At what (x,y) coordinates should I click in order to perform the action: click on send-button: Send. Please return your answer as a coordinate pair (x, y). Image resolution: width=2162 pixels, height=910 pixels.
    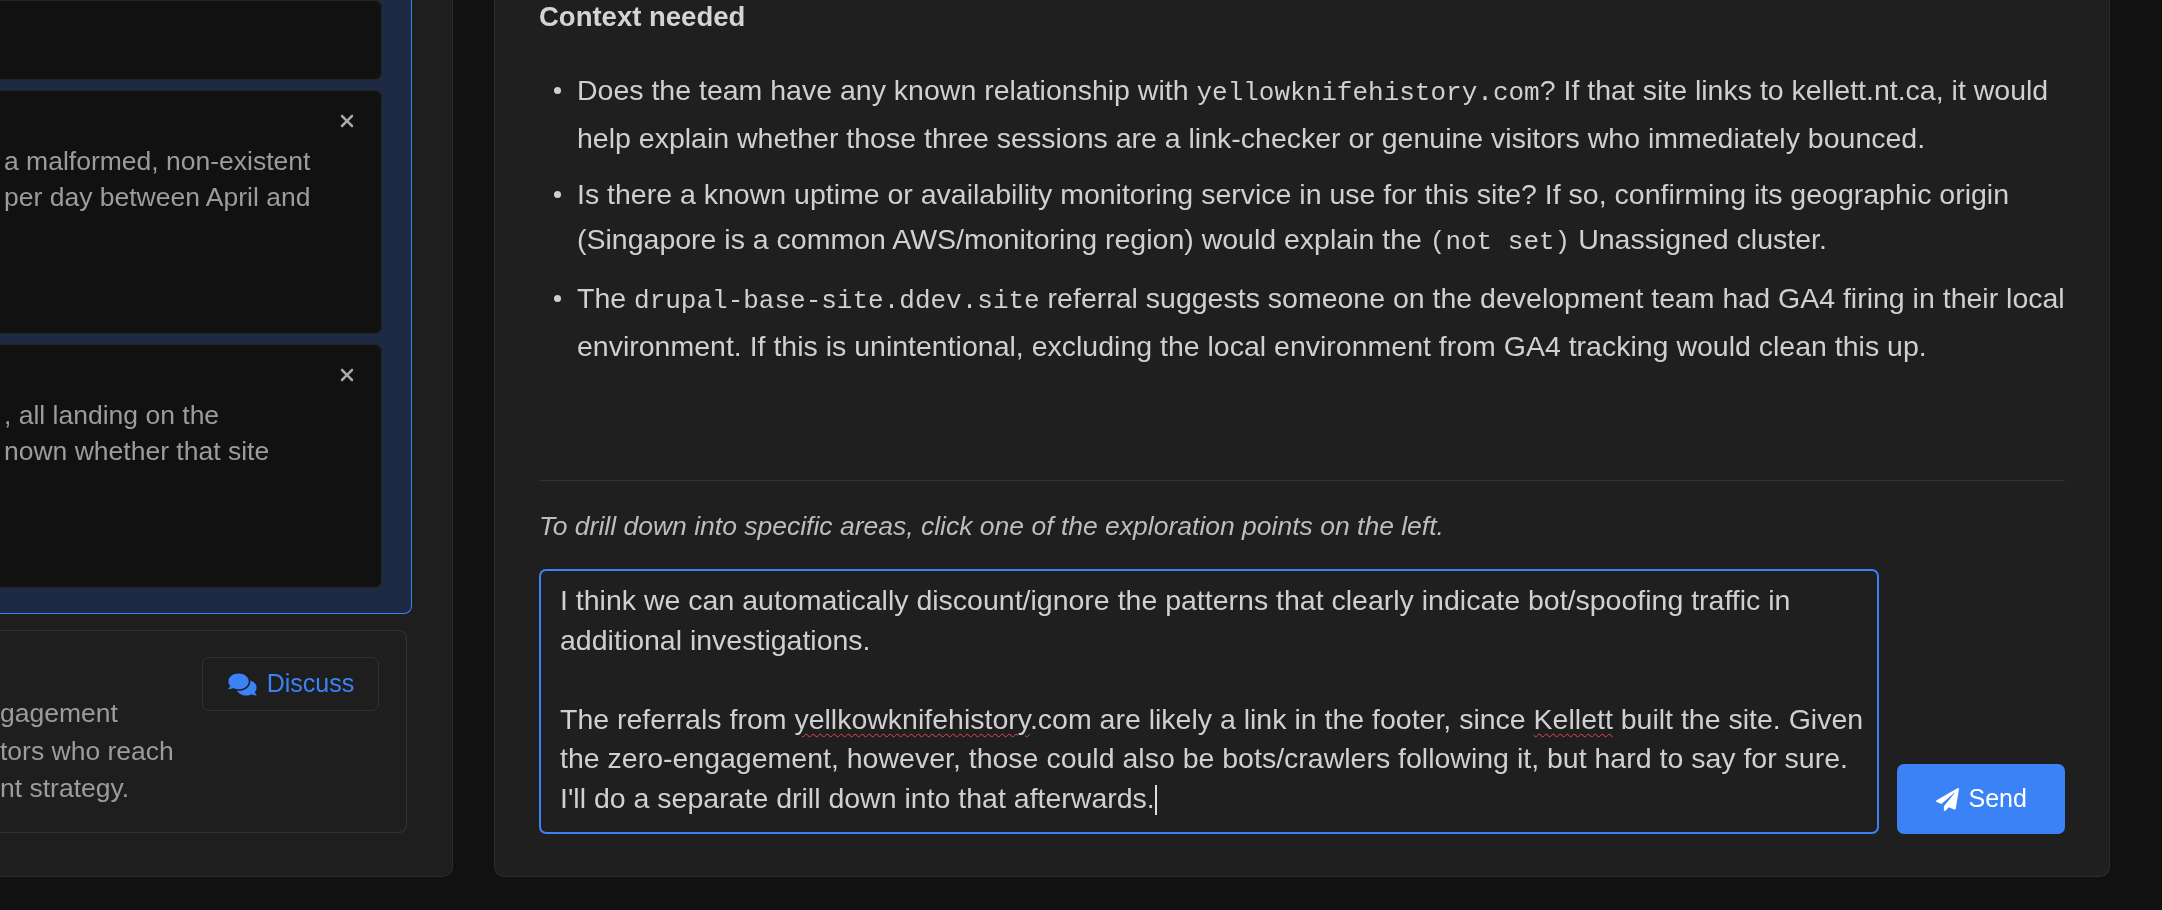
    Looking at the image, I should click on (1981, 799).